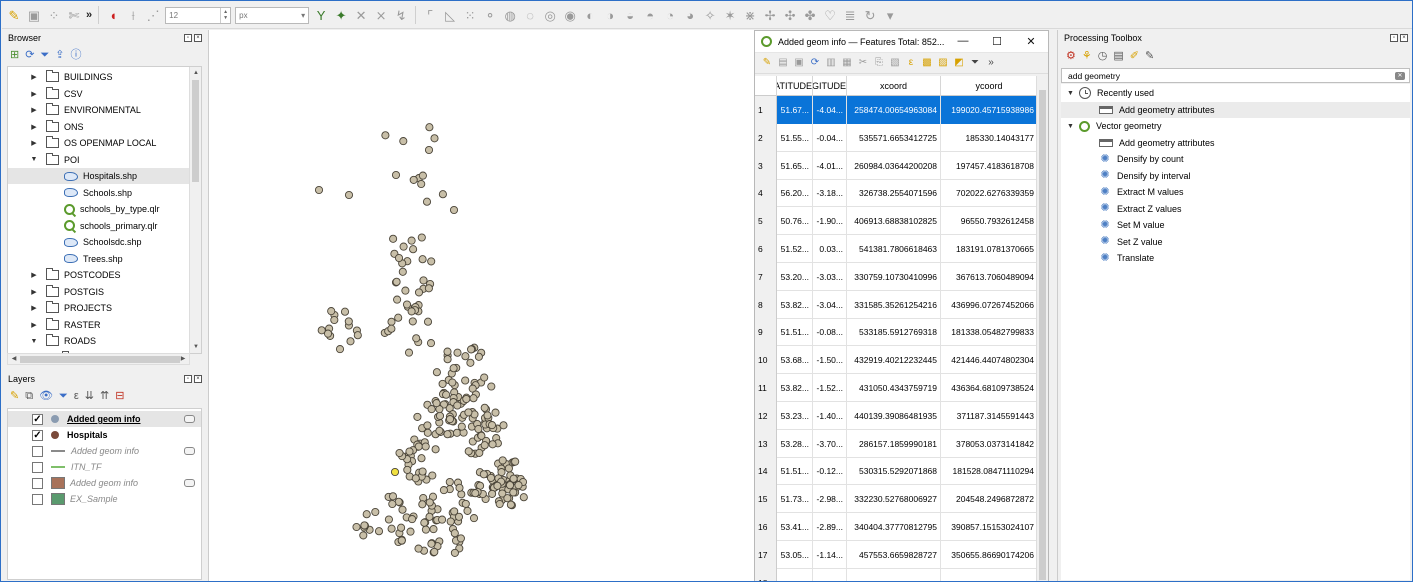 The width and height of the screenshot is (1413, 582). Describe the element at coordinates (894, 360) in the screenshot. I see `table-cell: 432919.40212232445` at that location.